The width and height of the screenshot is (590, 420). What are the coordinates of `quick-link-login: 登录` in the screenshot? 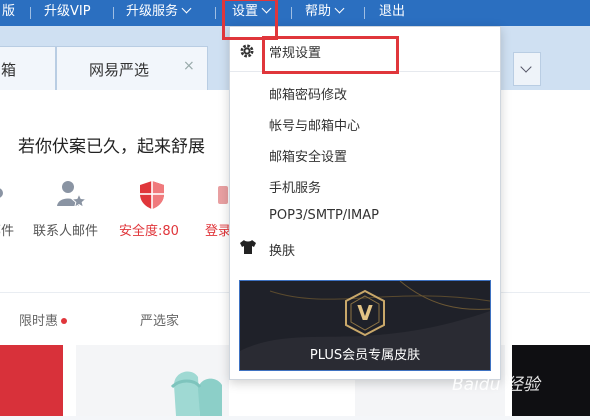 It's located at (218, 229).